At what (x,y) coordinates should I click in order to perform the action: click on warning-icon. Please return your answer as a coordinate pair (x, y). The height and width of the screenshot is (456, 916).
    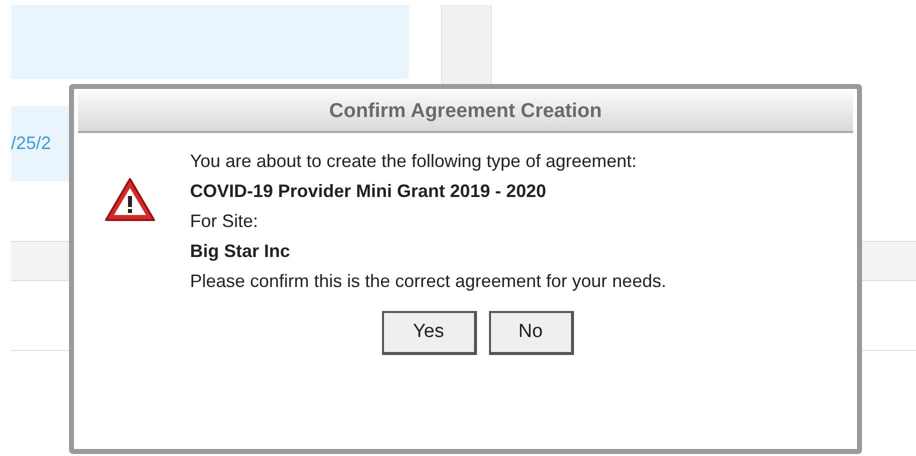
    Looking at the image, I should click on (130, 200).